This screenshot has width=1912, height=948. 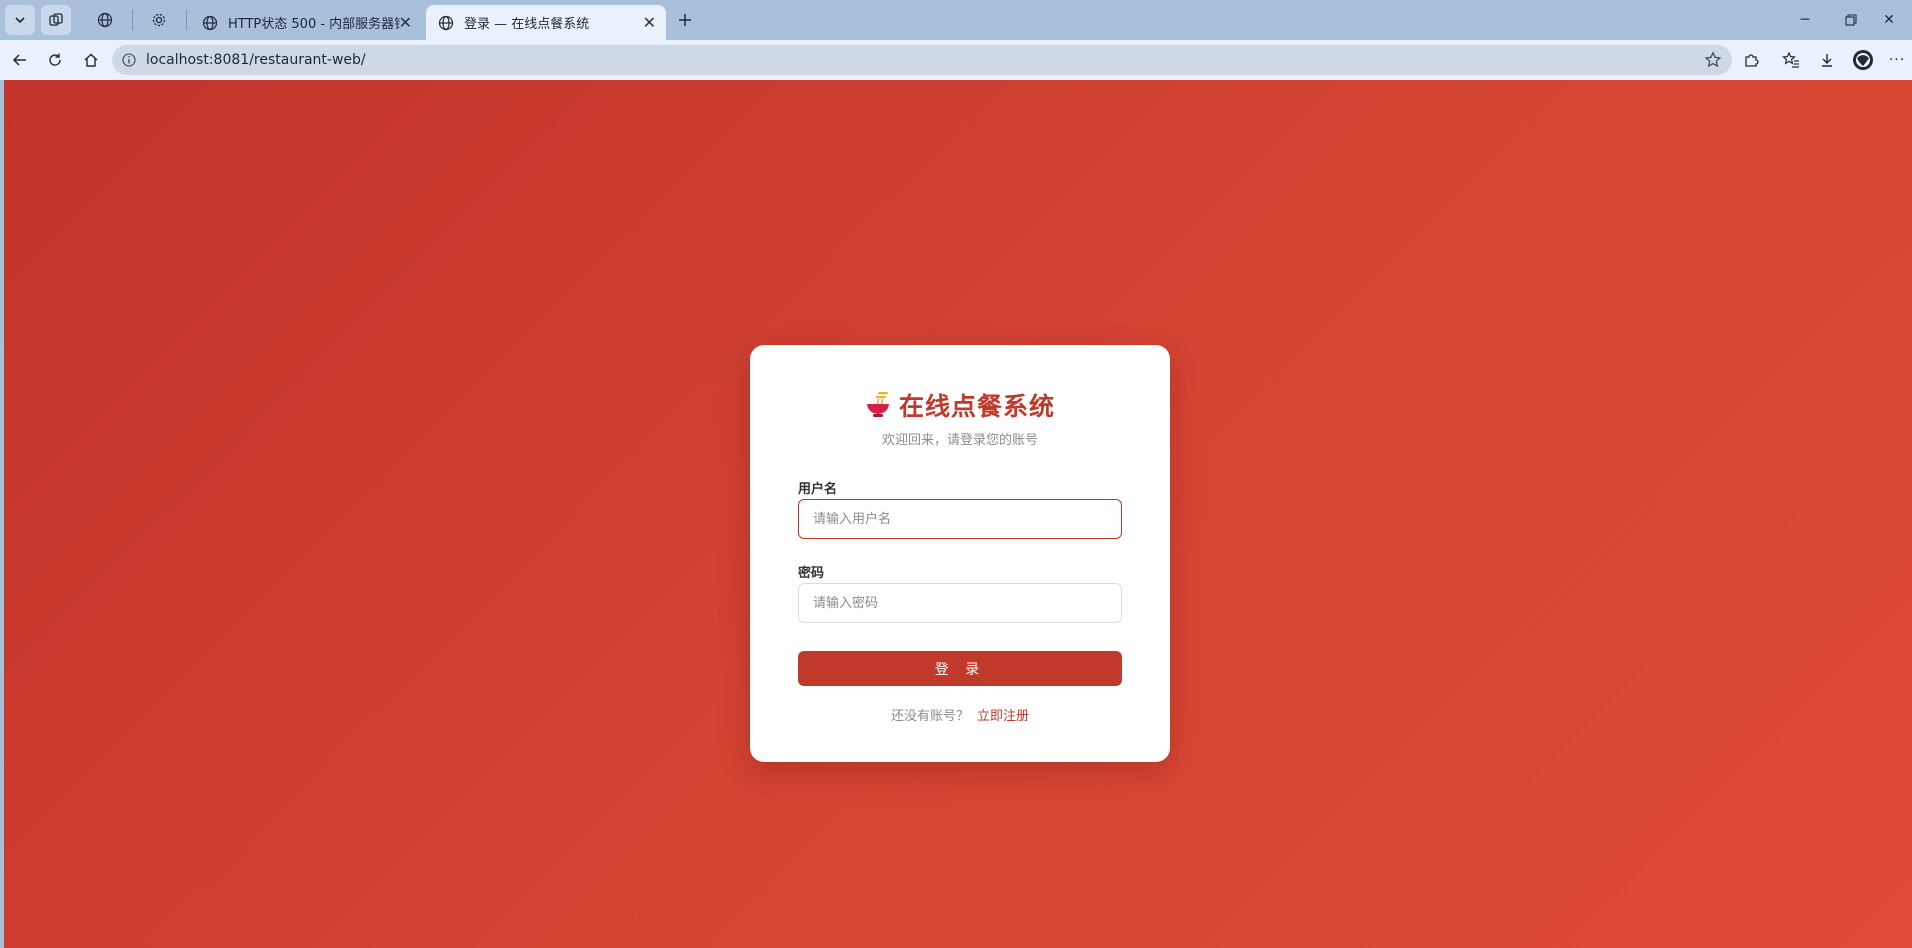 I want to click on info-icon, so click(x=129, y=60).